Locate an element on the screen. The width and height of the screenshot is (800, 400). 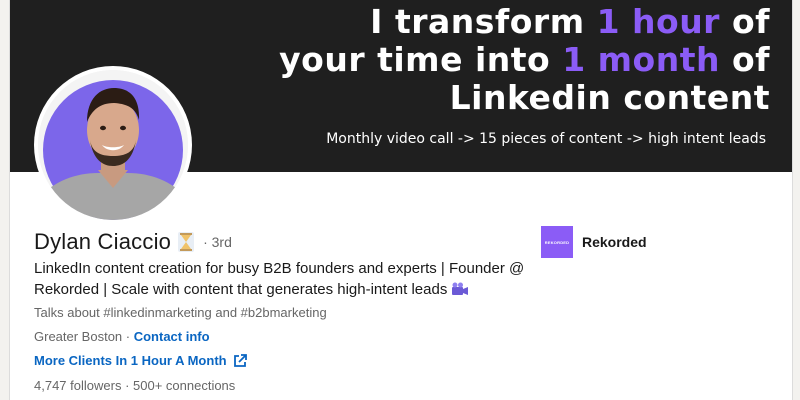
banner-headline-line-1: I transform 1 hour of is located at coordinates (570, 21).